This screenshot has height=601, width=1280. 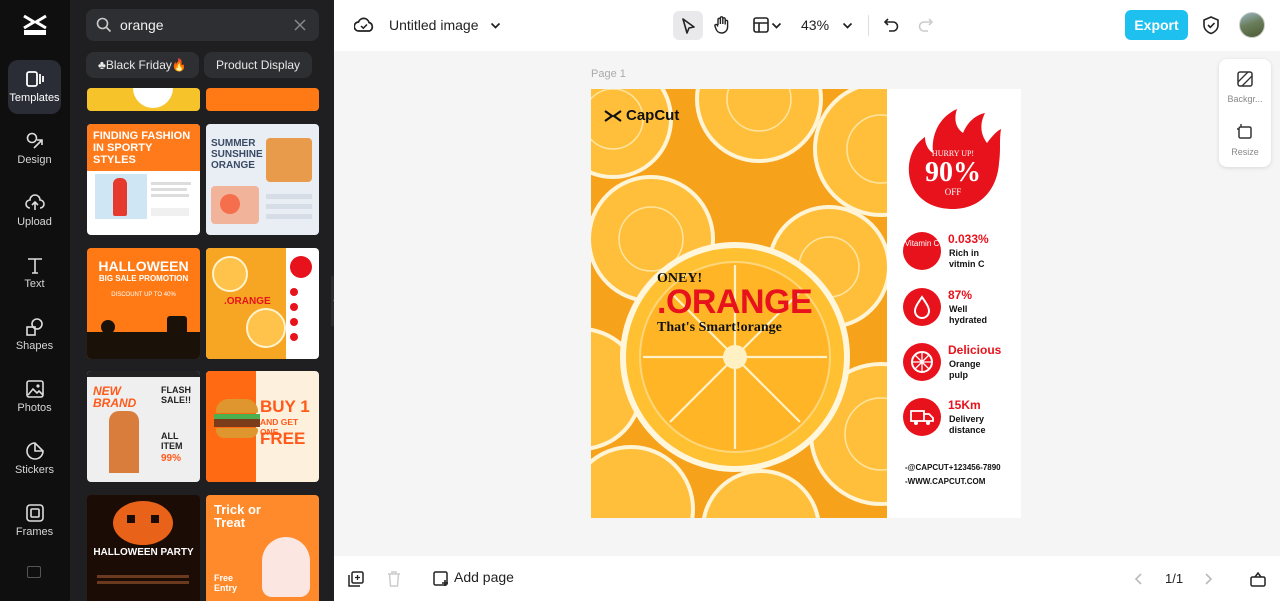 What do you see at coordinates (1252, 25) in the screenshot?
I see `avatar` at bounding box center [1252, 25].